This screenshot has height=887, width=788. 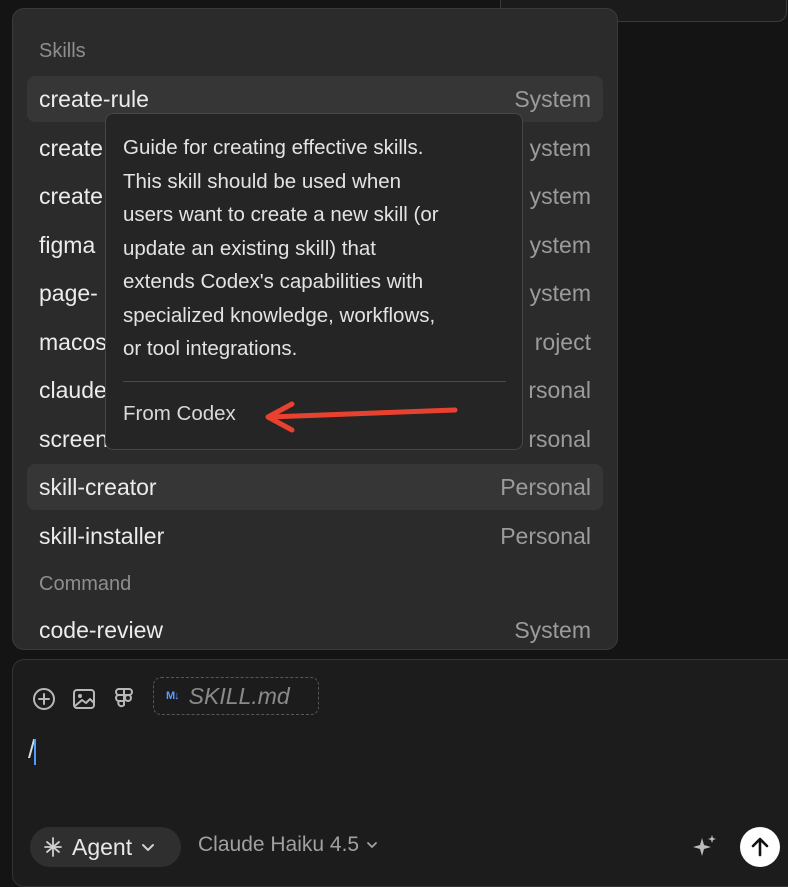 I want to click on agent-label: Agent, so click(x=102, y=846).